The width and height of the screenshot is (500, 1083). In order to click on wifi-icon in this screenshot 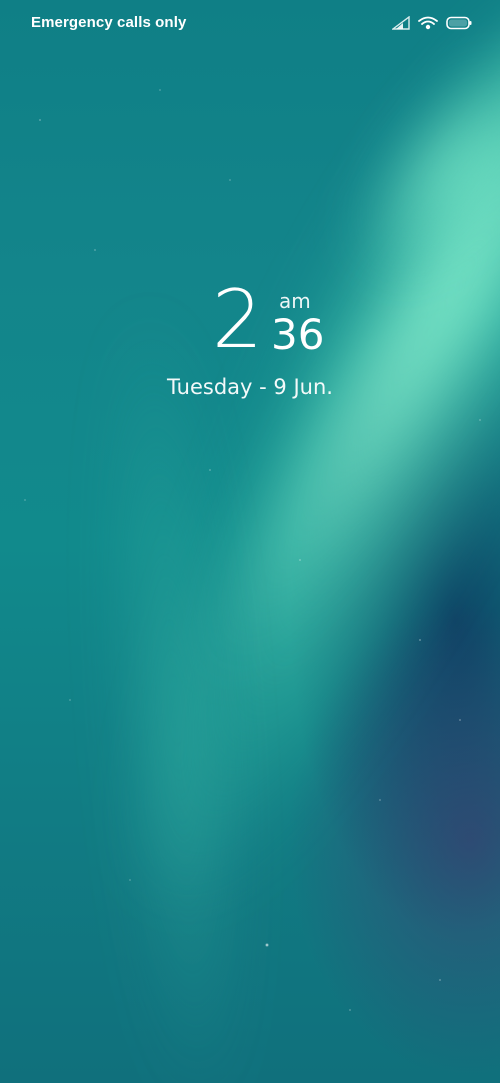, I will do `click(428, 23)`.